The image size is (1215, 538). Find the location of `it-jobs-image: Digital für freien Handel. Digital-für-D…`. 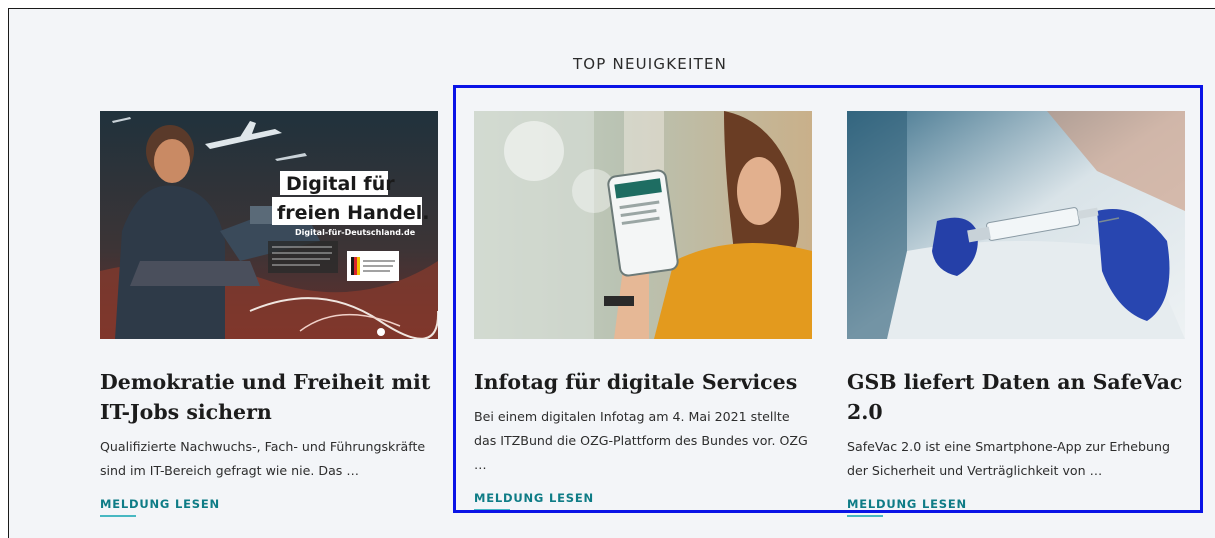

it-jobs-image: Digital für freien Handel. Digital-für-D… is located at coordinates (269, 225).